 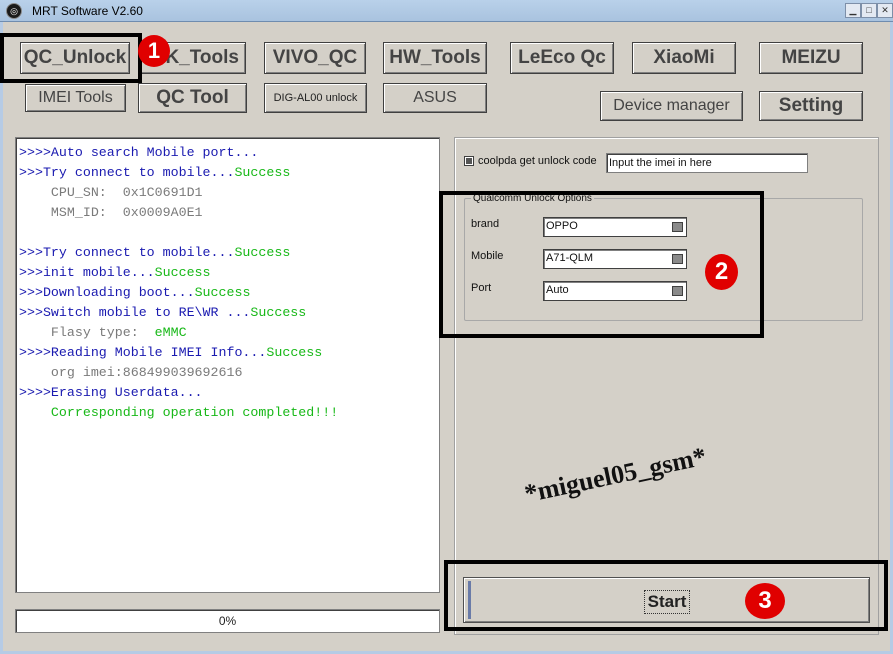 I want to click on log-line: org imei:868499039692616, so click(x=229, y=373).